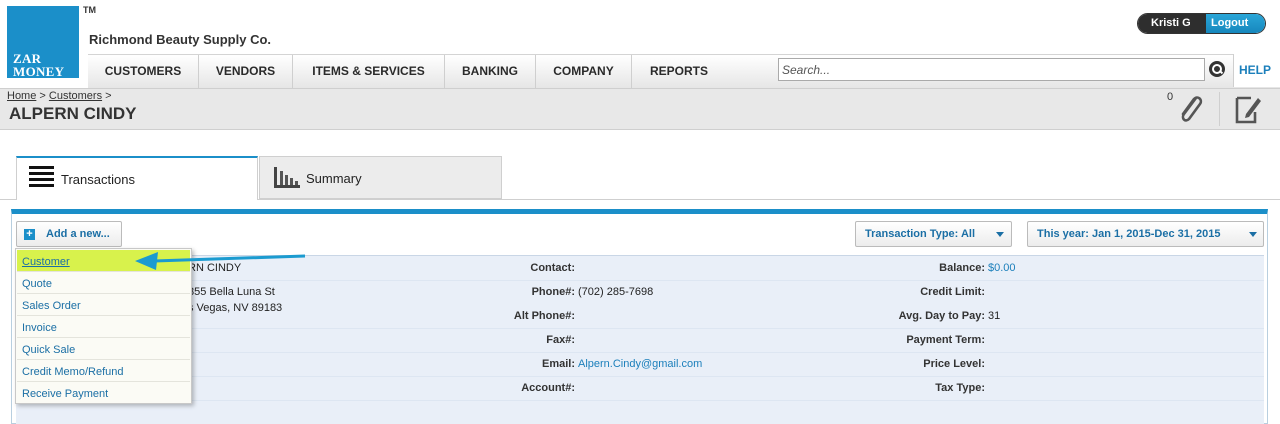 The height and width of the screenshot is (424, 1280). What do you see at coordinates (103, 305) in the screenshot?
I see `menu-item-sales-order: Sales Order` at bounding box center [103, 305].